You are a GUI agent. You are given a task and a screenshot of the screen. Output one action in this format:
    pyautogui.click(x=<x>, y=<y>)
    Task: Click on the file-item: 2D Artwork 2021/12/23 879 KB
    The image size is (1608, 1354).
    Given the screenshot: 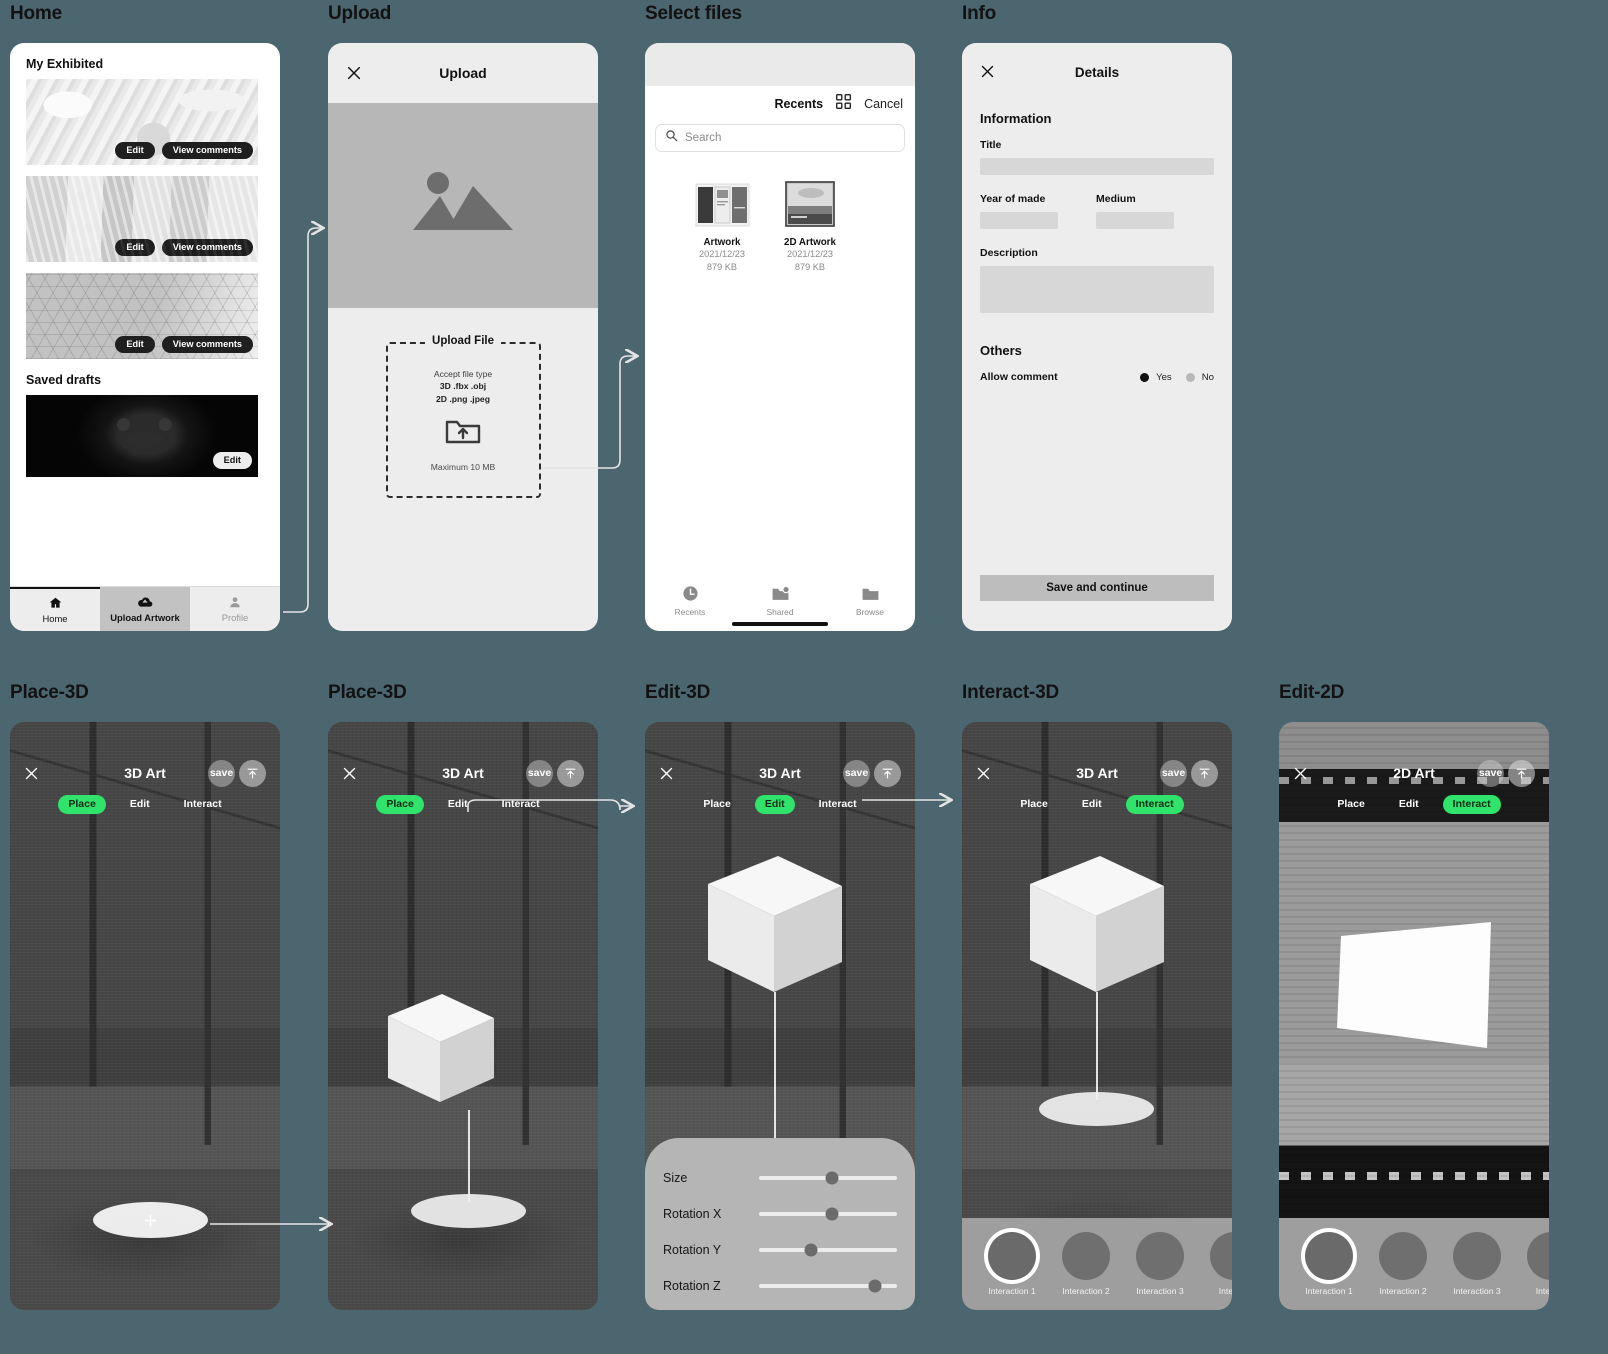 What is the action you would take?
    pyautogui.click(x=810, y=227)
    